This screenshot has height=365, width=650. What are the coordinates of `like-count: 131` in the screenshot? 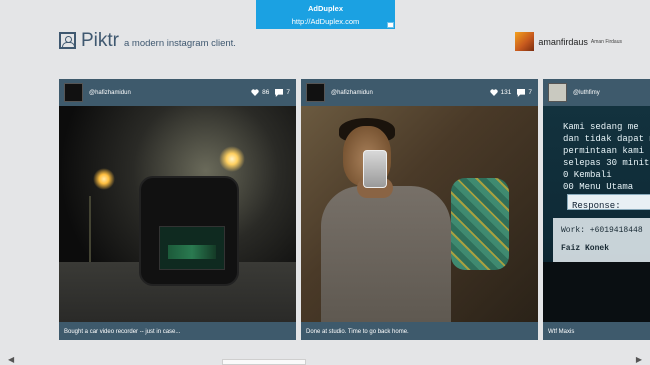 It's located at (500, 92).